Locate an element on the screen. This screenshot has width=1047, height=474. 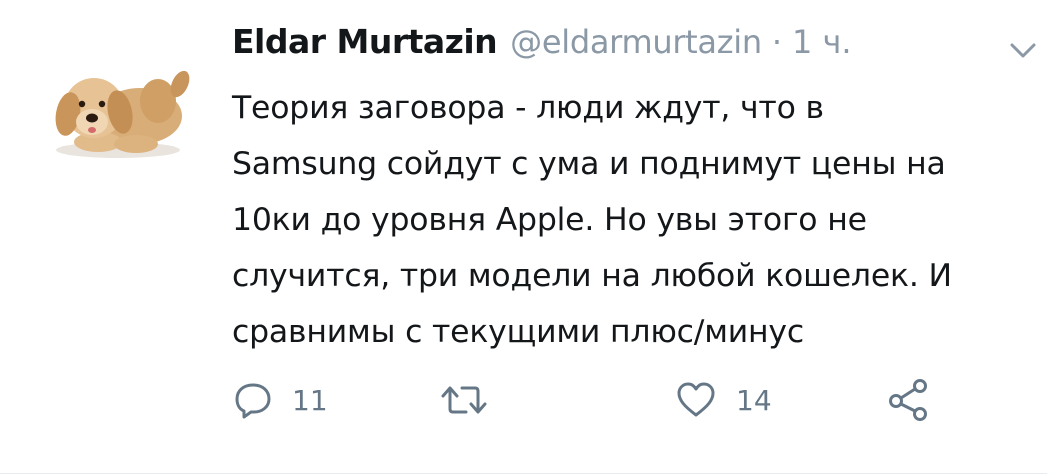
author-name: Eldar Murtazin is located at coordinates (365, 41).